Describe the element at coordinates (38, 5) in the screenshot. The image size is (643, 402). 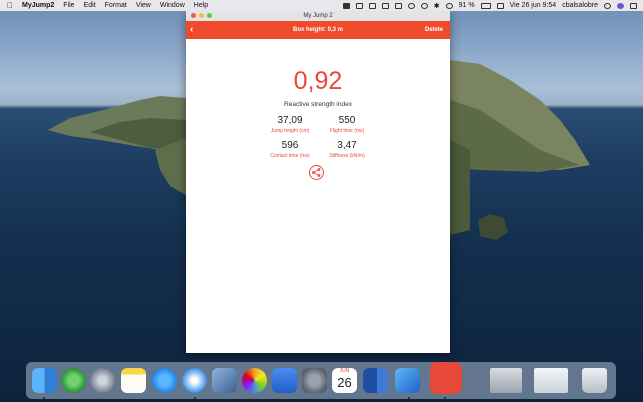
I see `app-menu: MyJump2` at that location.